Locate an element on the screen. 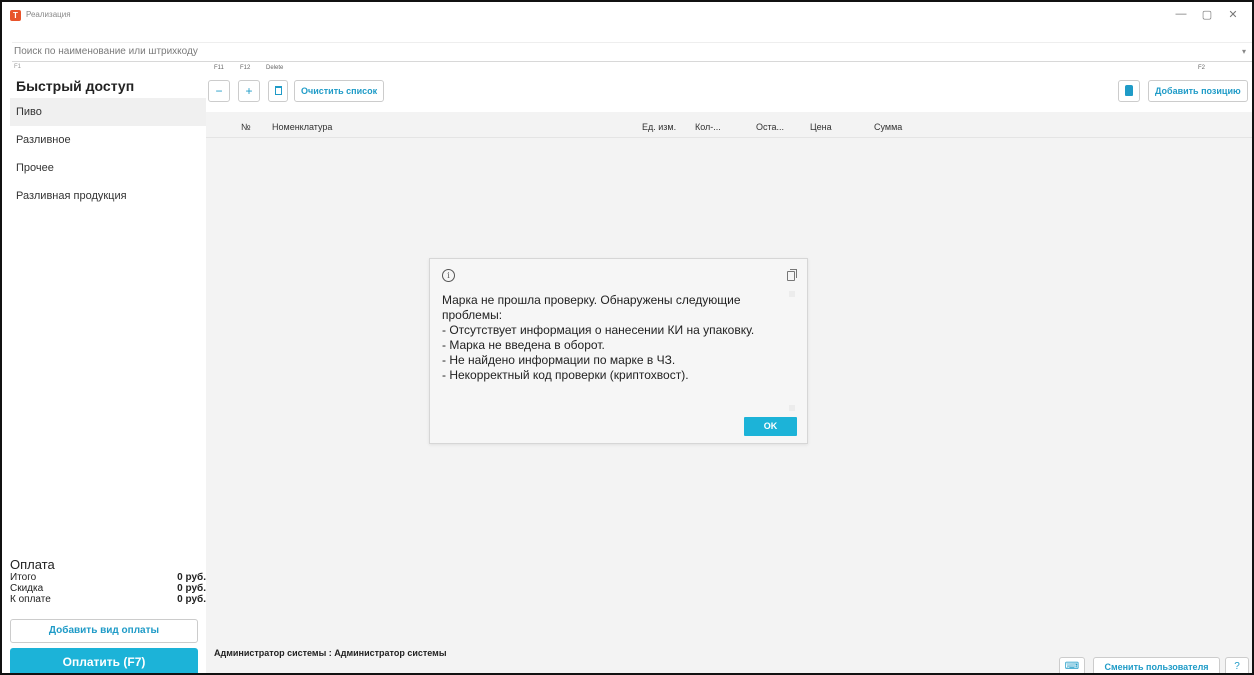 This screenshot has height=675, width=1254. column-price: Цена is located at coordinates (821, 127).